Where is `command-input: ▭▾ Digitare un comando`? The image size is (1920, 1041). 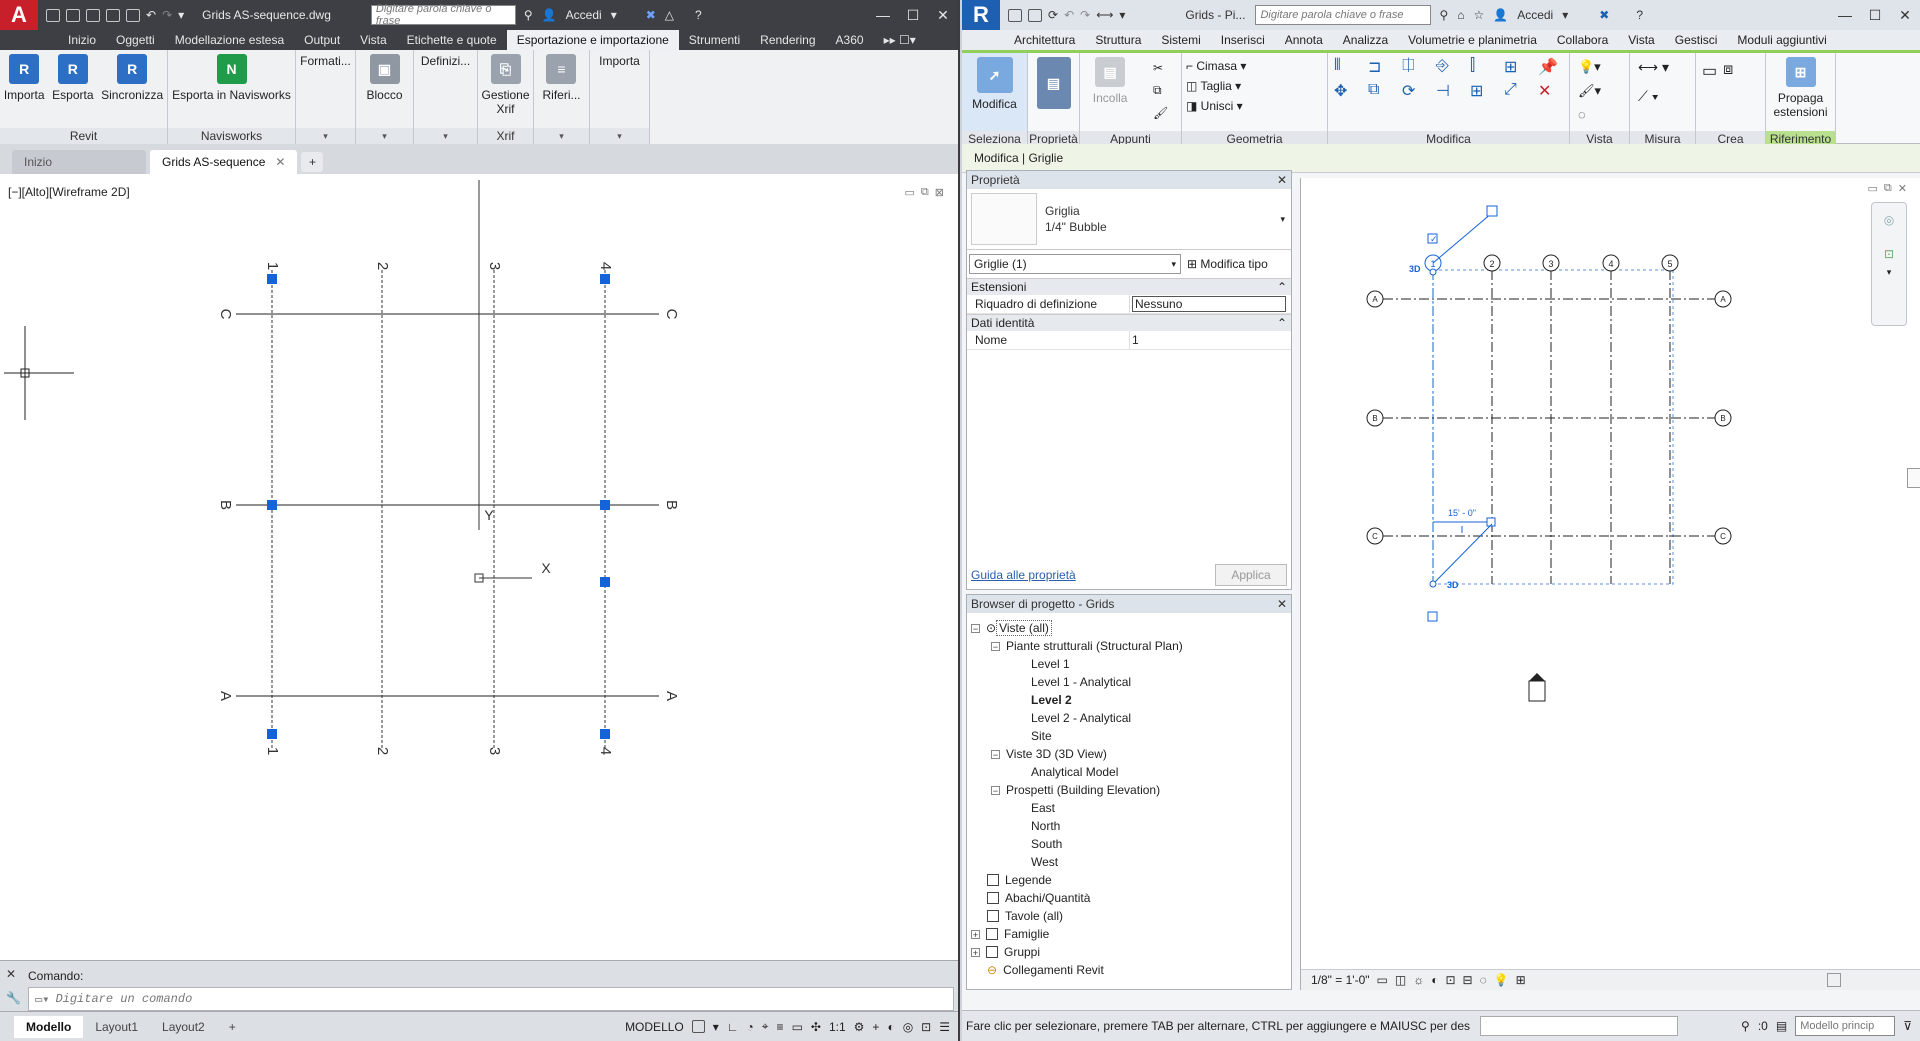
command-input: ▭▾ Digitare un comando is located at coordinates (491, 999).